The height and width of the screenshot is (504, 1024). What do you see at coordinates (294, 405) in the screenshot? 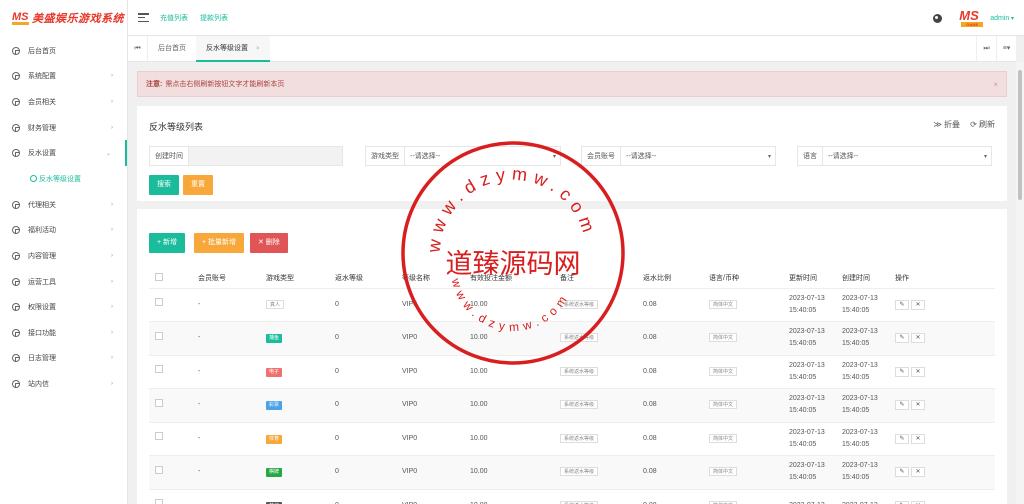
I see `cell-game-type: 彩票` at bounding box center [294, 405].